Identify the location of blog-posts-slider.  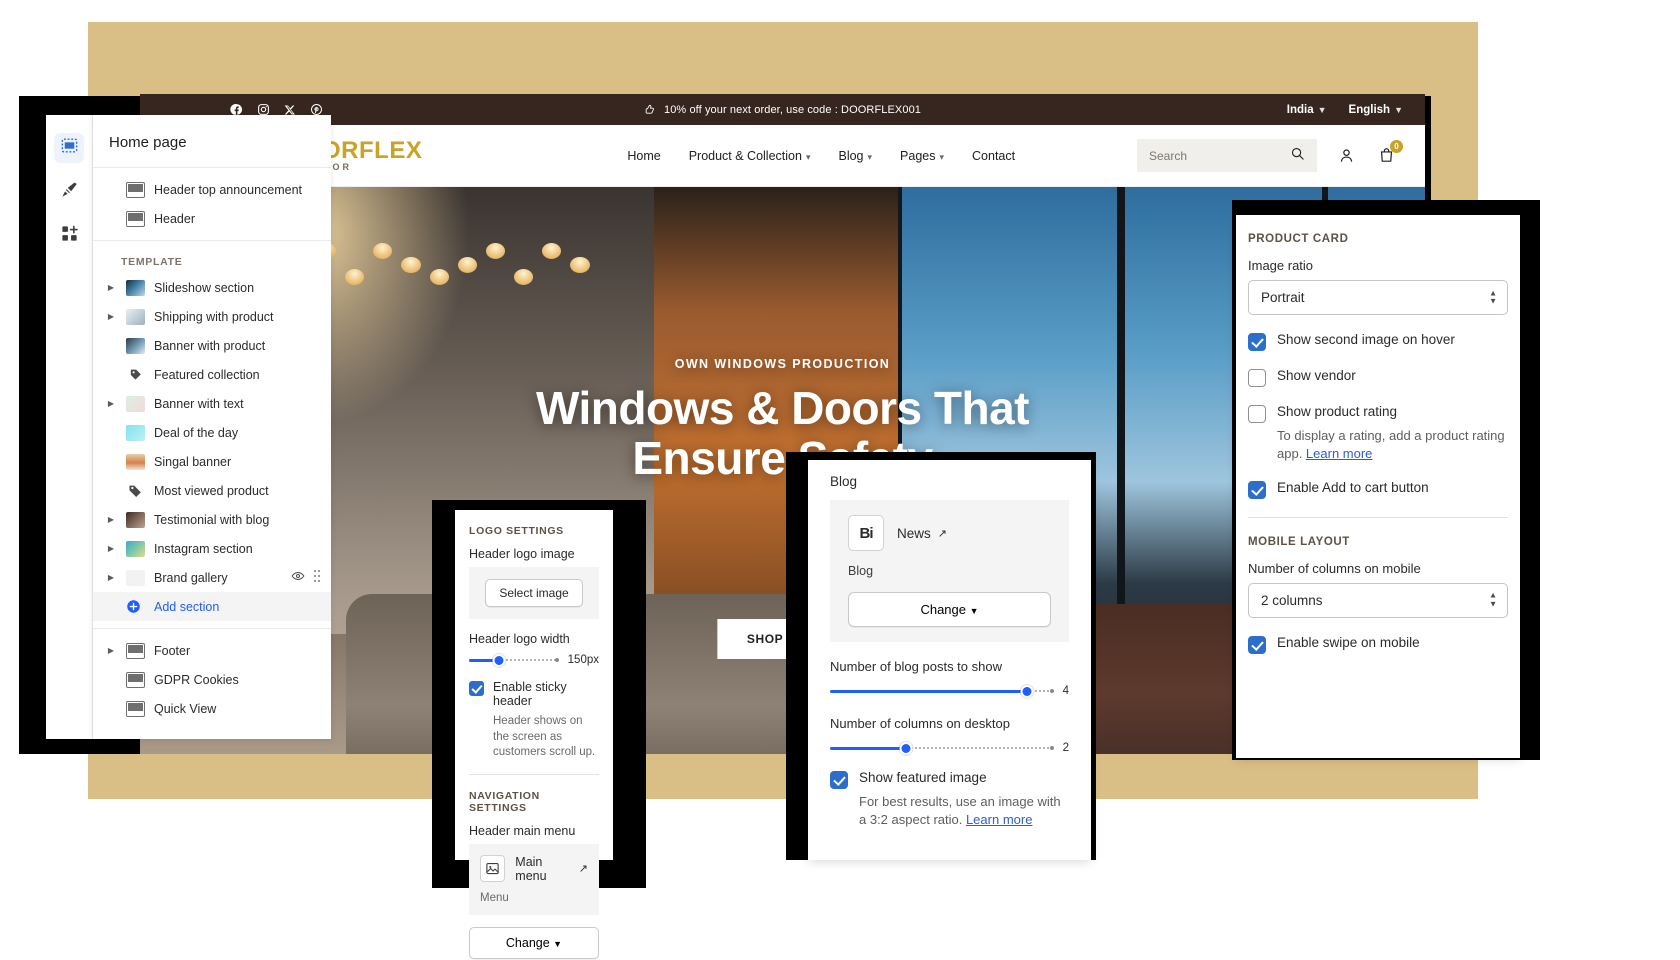
(942, 691).